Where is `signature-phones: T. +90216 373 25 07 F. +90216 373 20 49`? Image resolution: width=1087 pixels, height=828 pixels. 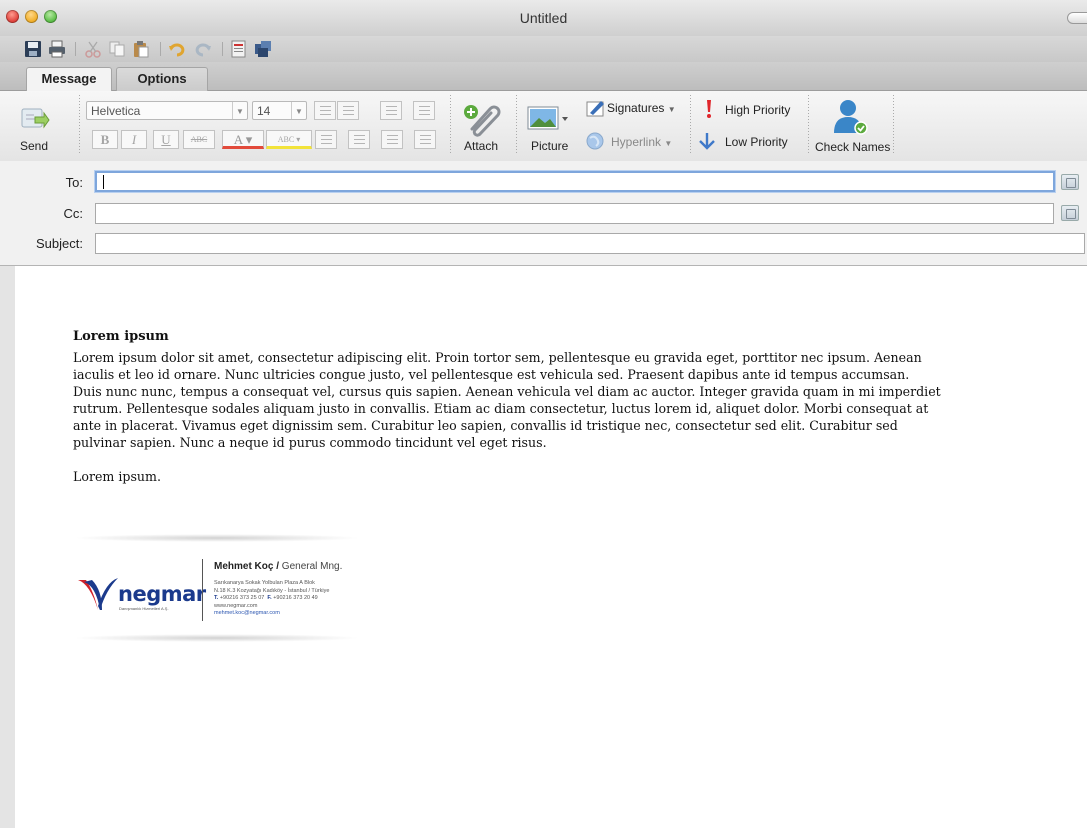
signature-phones: T. +90216 373 25 07 F. +90216 373 20 49 is located at coordinates (271, 599).